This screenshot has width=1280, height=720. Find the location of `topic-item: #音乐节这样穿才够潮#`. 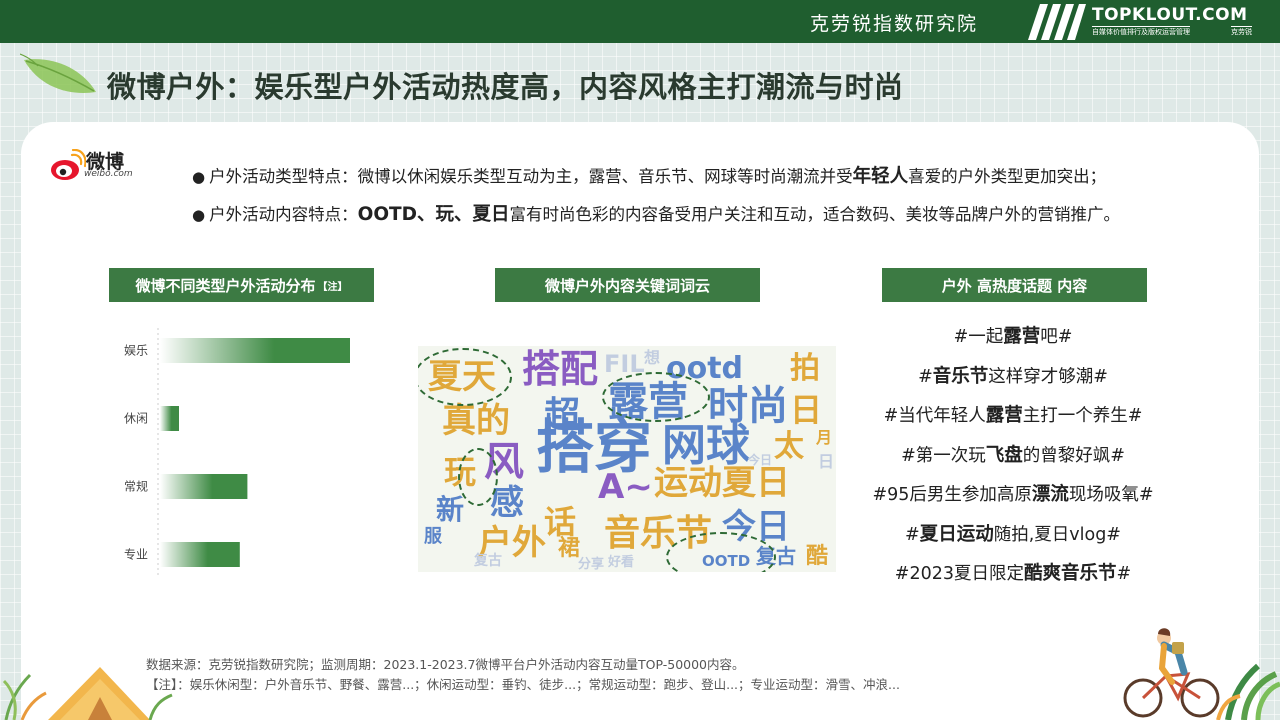

topic-item: #音乐节这样穿才够潮# is located at coordinates (1013, 382).